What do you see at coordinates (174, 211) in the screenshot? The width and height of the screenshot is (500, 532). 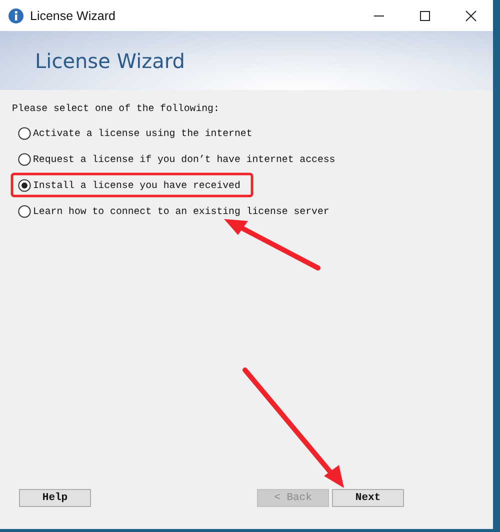 I see `radio-option: Learn how to connect to an existing license server` at bounding box center [174, 211].